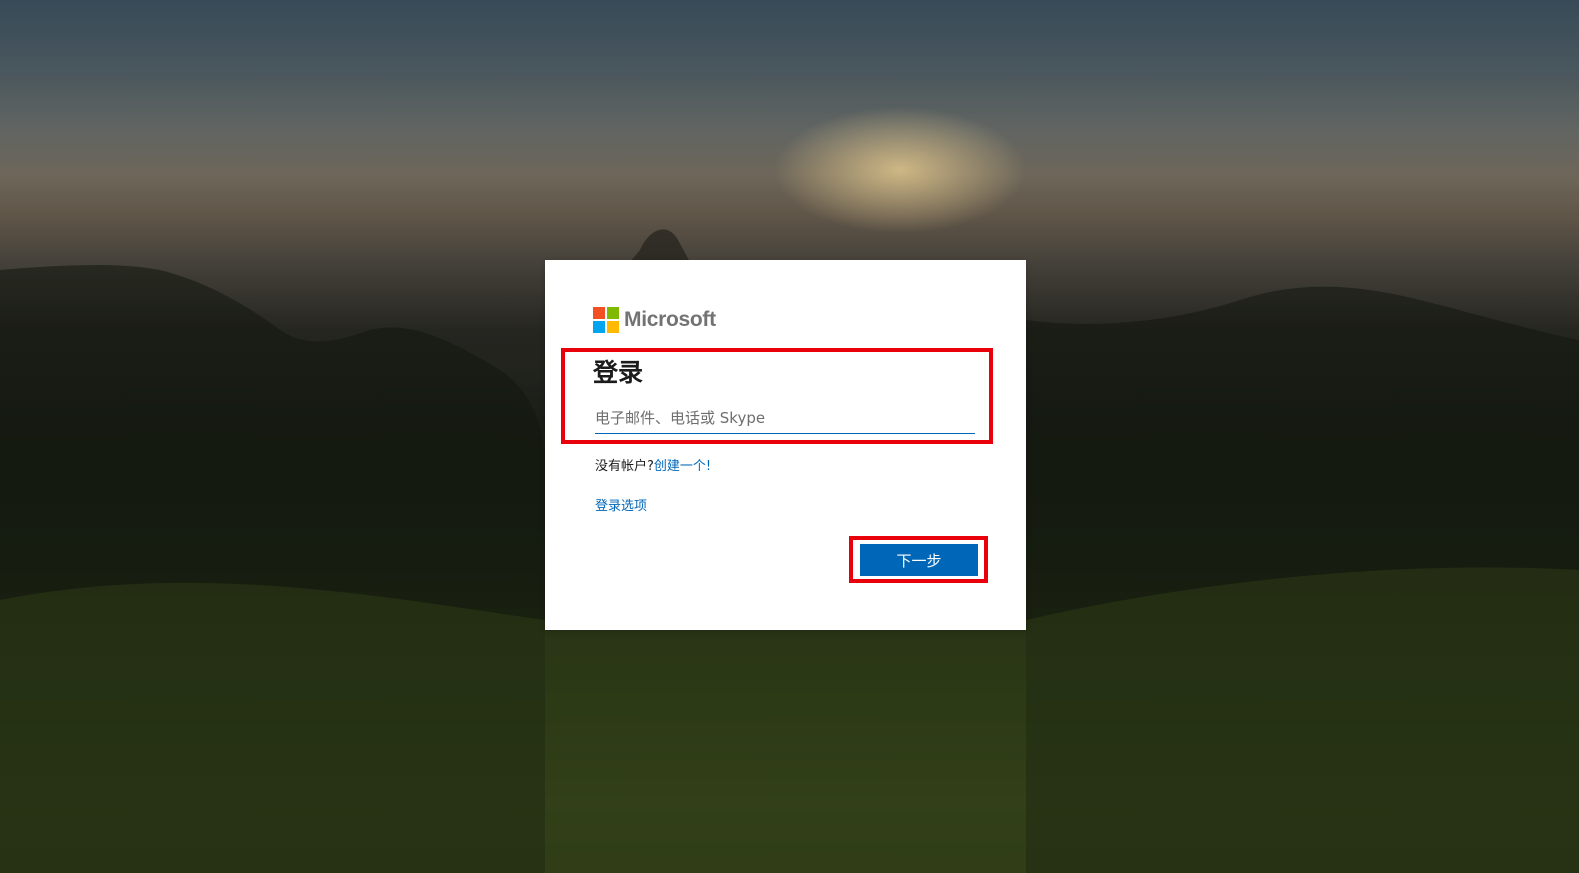 The width and height of the screenshot is (1579, 873). What do you see at coordinates (785, 418) in the screenshot?
I see `email-field` at bounding box center [785, 418].